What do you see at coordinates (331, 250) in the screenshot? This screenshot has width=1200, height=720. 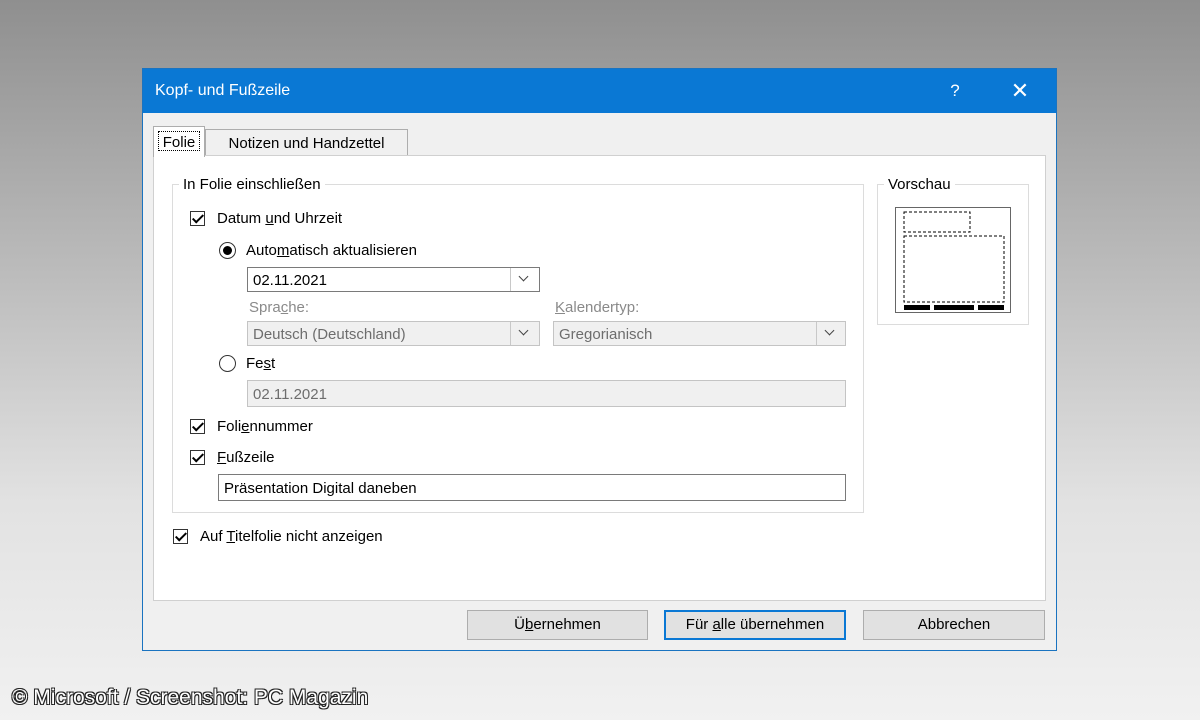 I see `auto-update-label: Automatisch aktualisieren` at bounding box center [331, 250].